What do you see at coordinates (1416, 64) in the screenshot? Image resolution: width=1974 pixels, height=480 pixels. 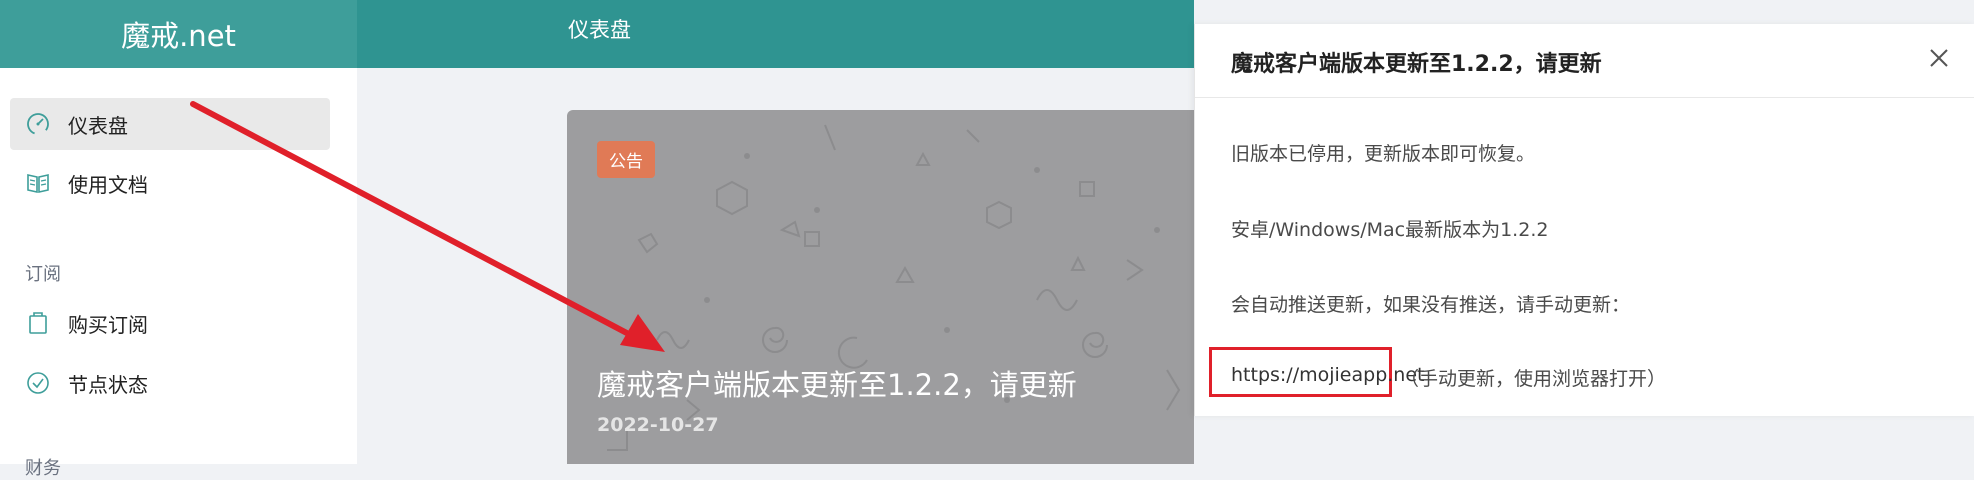 I see `dialog-title: 魔戒客户端版本更新至1.2.2，请更新` at bounding box center [1416, 64].